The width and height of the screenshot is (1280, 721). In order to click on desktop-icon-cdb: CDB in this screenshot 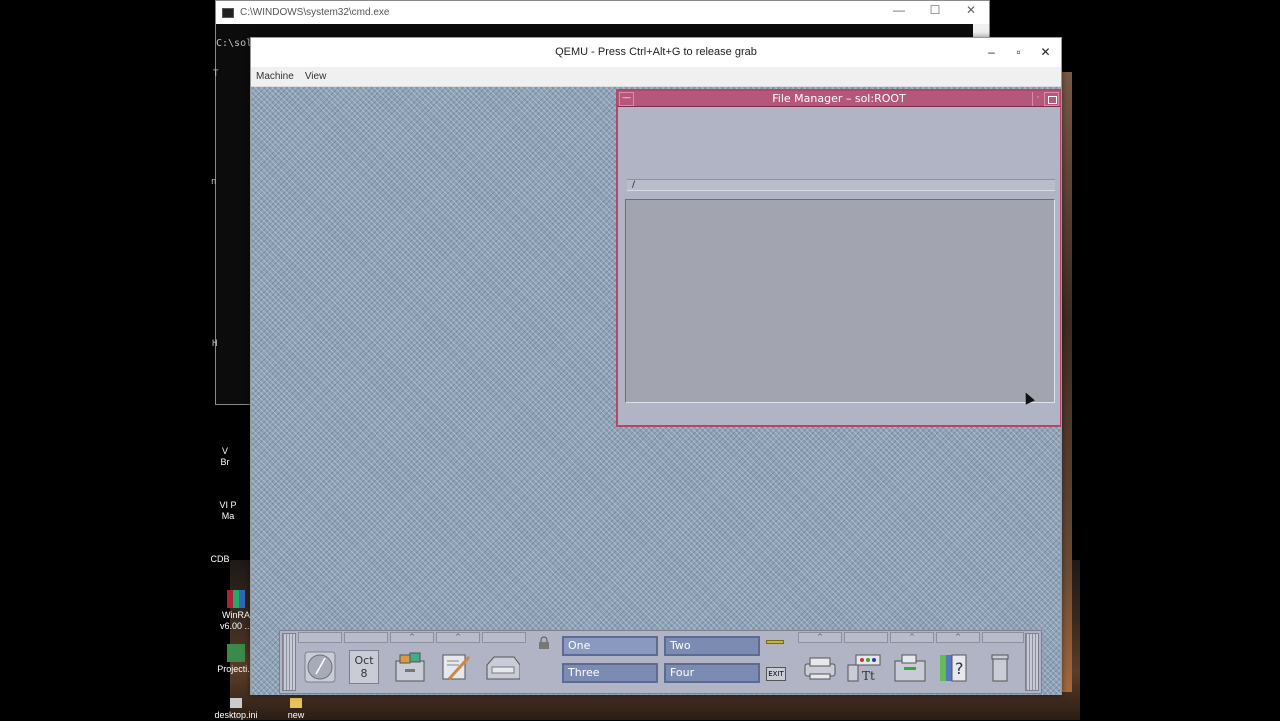, I will do `click(220, 559)`.